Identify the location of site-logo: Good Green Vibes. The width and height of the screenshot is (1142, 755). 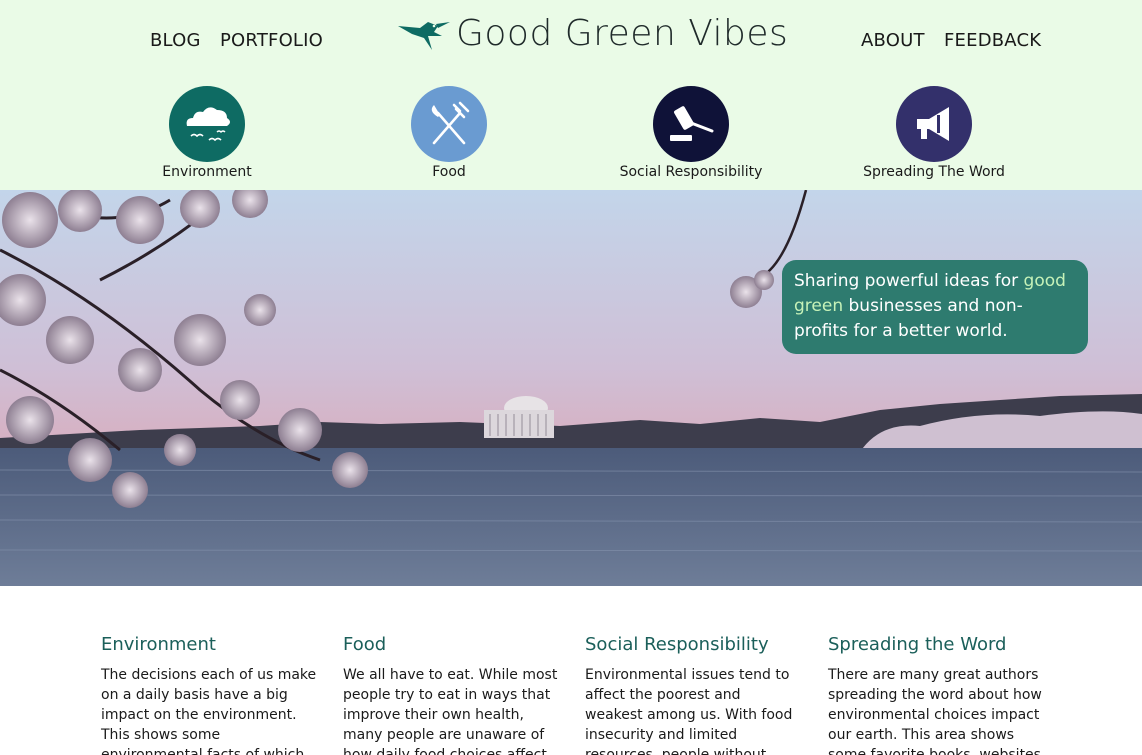
(593, 34).